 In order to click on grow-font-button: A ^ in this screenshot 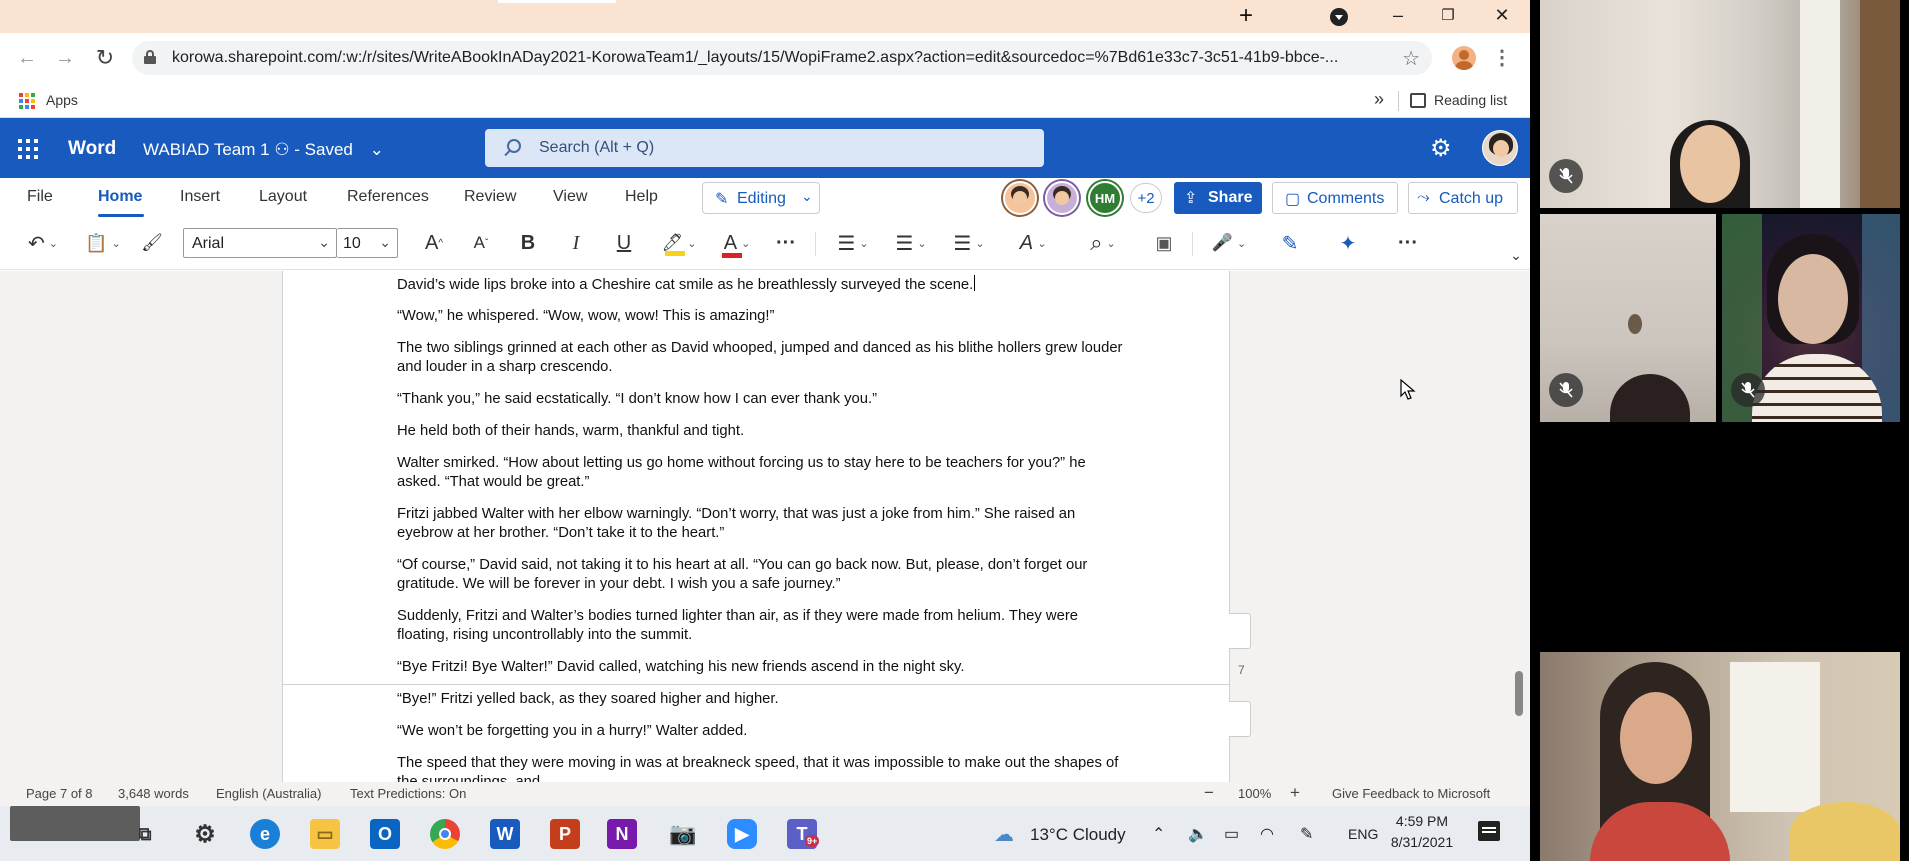, I will do `click(434, 243)`.